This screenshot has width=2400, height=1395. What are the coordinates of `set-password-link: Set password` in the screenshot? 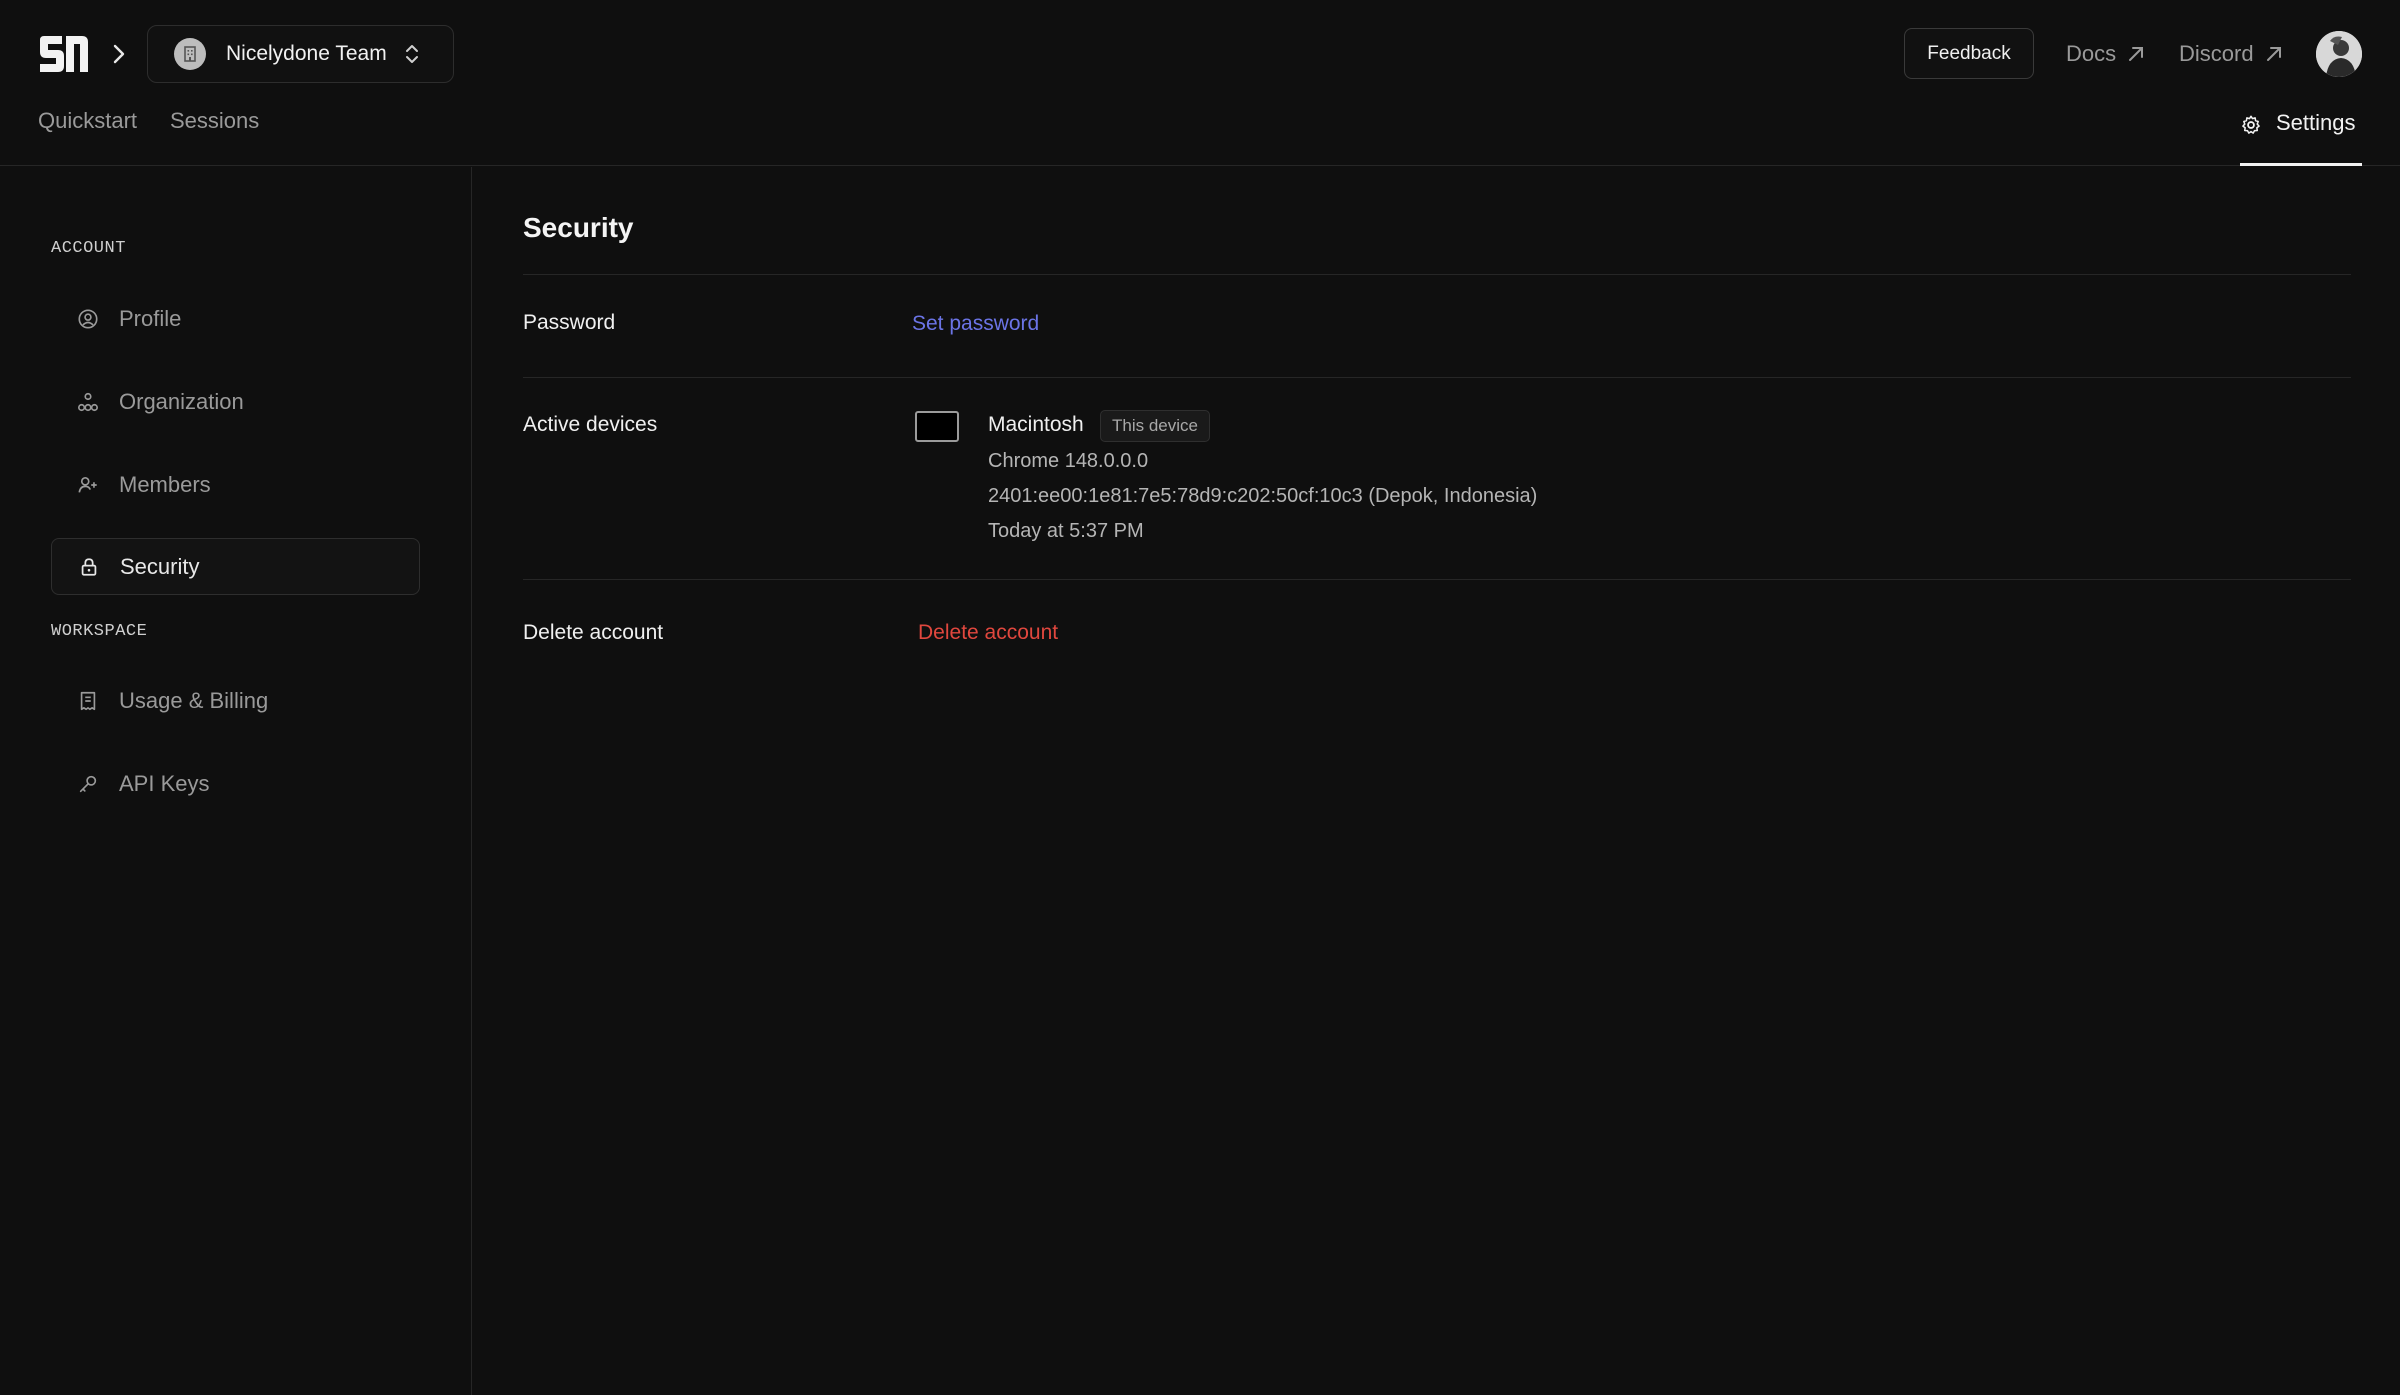 It's located at (975, 324).